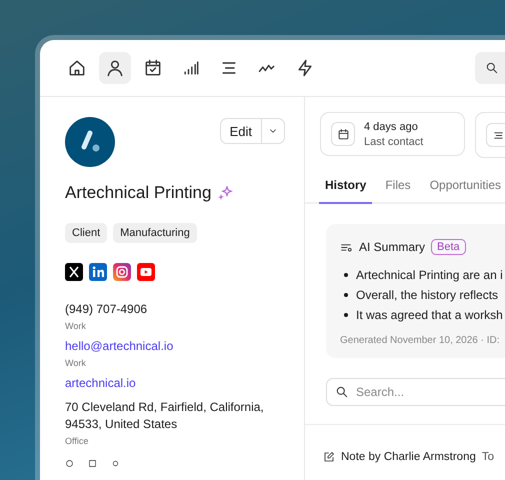 Image resolution: width=505 pixels, height=480 pixels. Describe the element at coordinates (155, 233) in the screenshot. I see `tag: Manufacturing` at that location.